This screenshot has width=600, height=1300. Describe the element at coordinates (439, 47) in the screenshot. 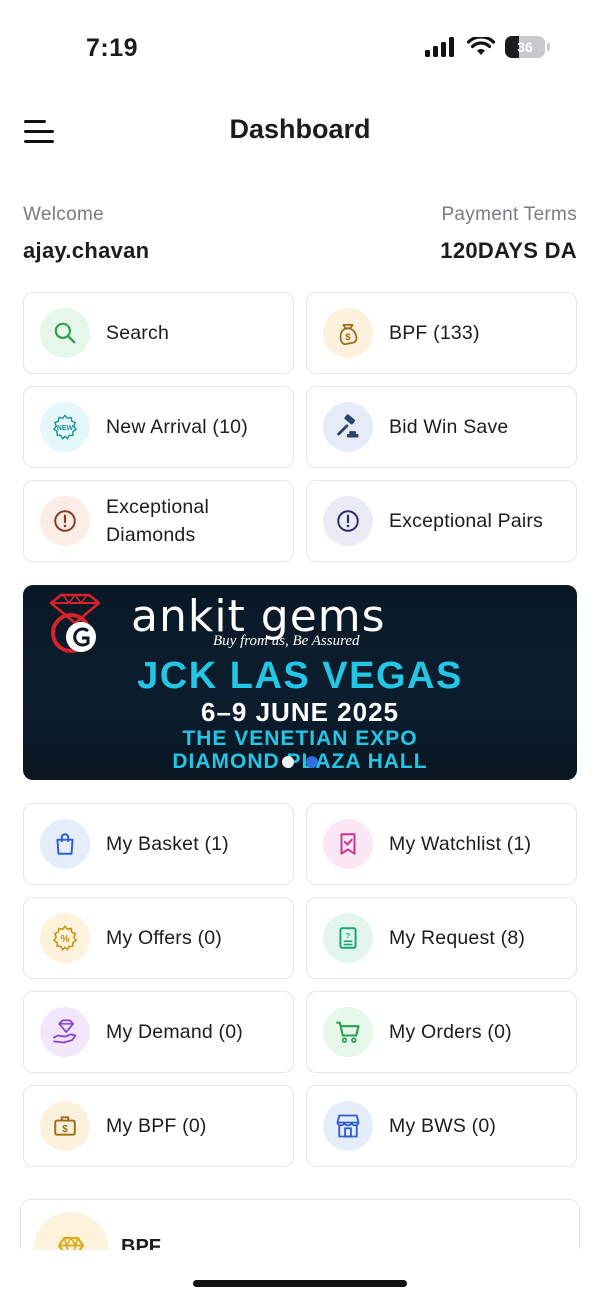

I see `cellular-signal-icon` at that location.